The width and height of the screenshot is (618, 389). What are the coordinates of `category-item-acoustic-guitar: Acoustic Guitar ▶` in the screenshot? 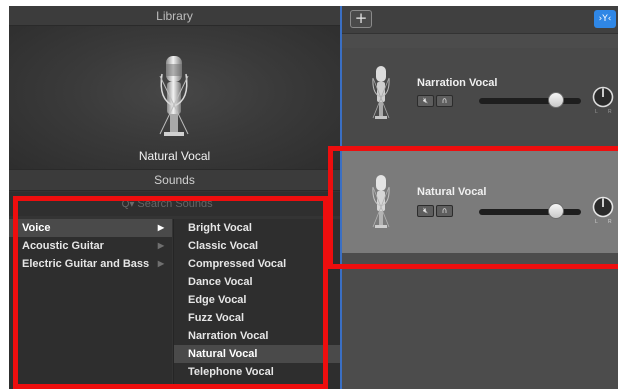 It's located at (90, 246).